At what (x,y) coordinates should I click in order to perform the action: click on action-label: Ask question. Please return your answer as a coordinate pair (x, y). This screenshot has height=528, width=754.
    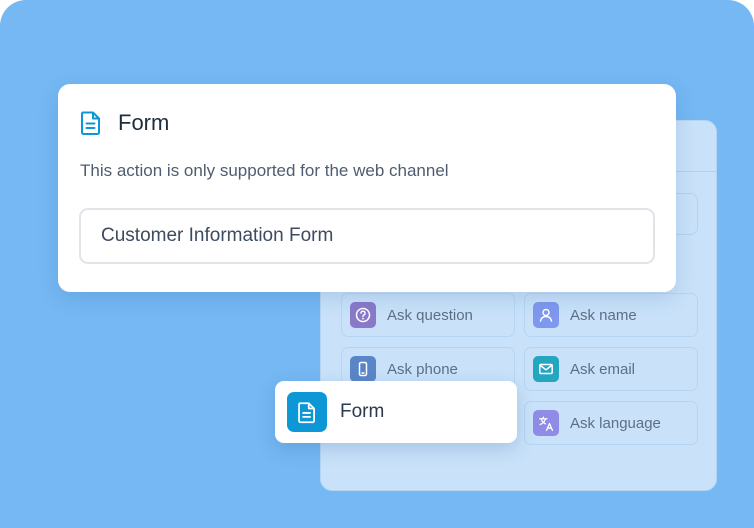
    Looking at the image, I should click on (430, 315).